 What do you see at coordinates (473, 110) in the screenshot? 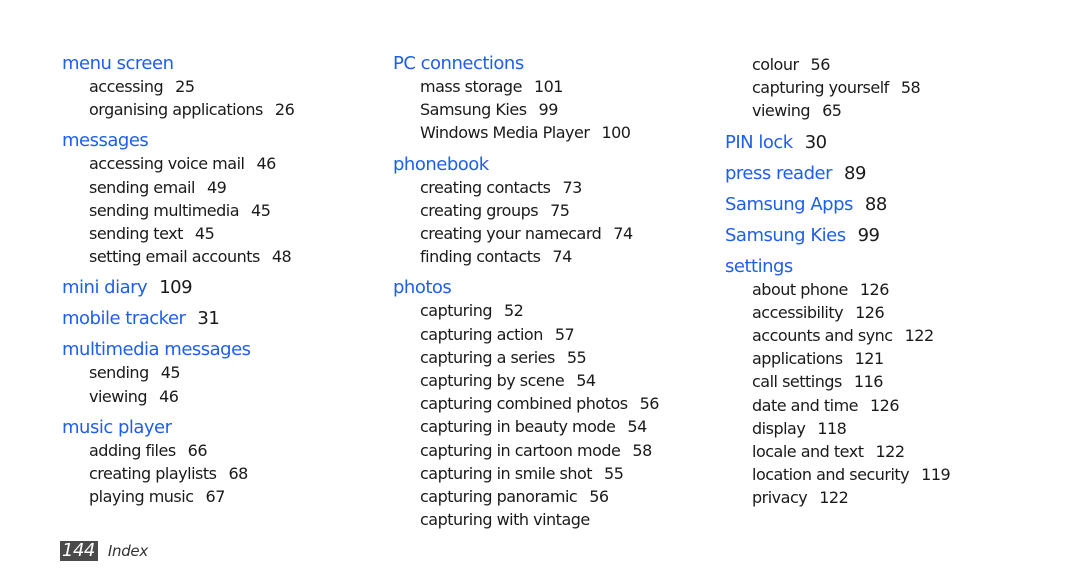
I see `subentry-text: Samsung Kies` at bounding box center [473, 110].